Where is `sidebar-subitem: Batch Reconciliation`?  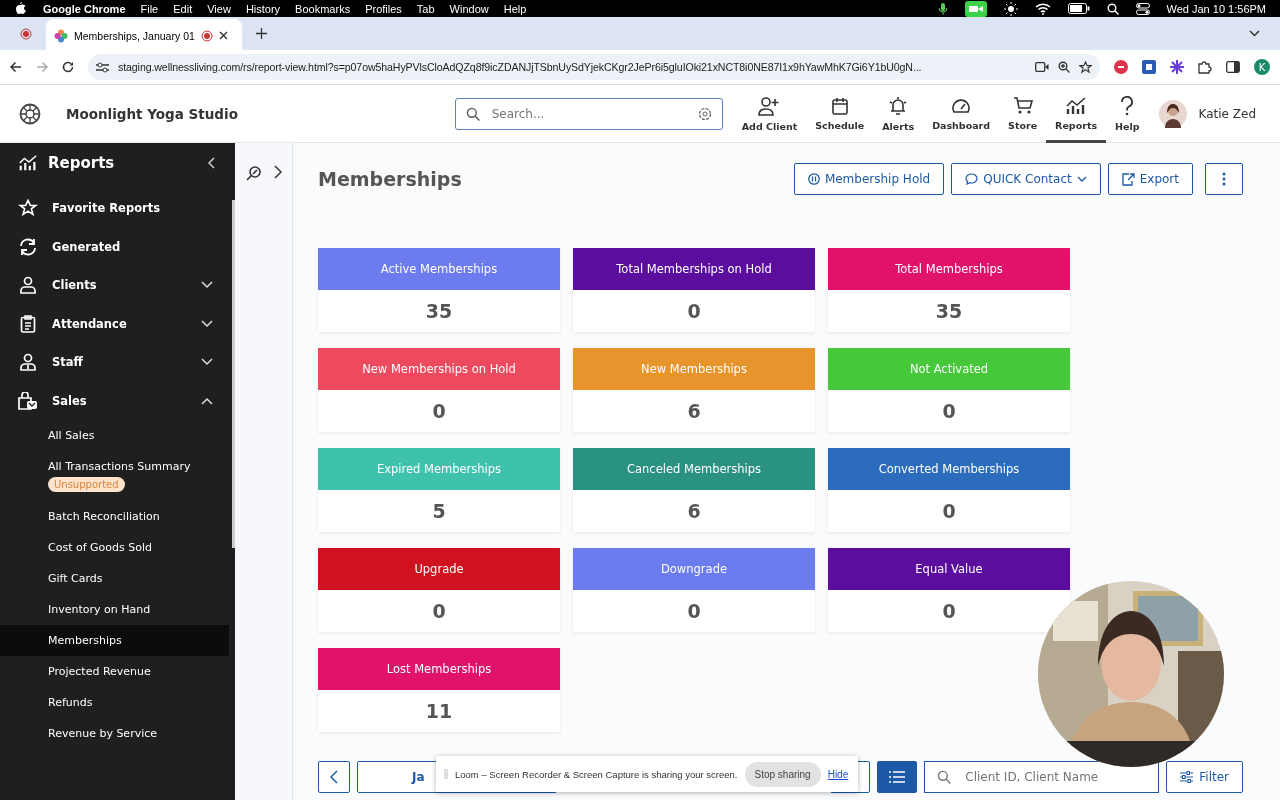 sidebar-subitem: Batch Reconciliation is located at coordinates (114, 516).